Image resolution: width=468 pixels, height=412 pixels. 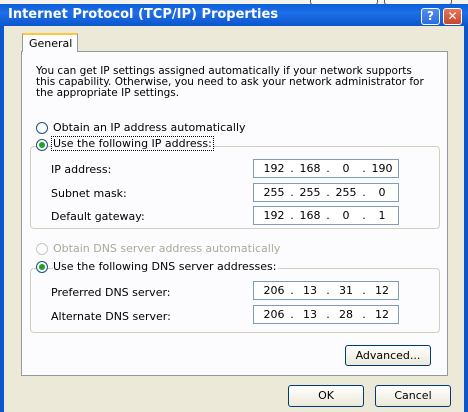 What do you see at coordinates (452, 16) in the screenshot?
I see `close-icon: ✕` at bounding box center [452, 16].